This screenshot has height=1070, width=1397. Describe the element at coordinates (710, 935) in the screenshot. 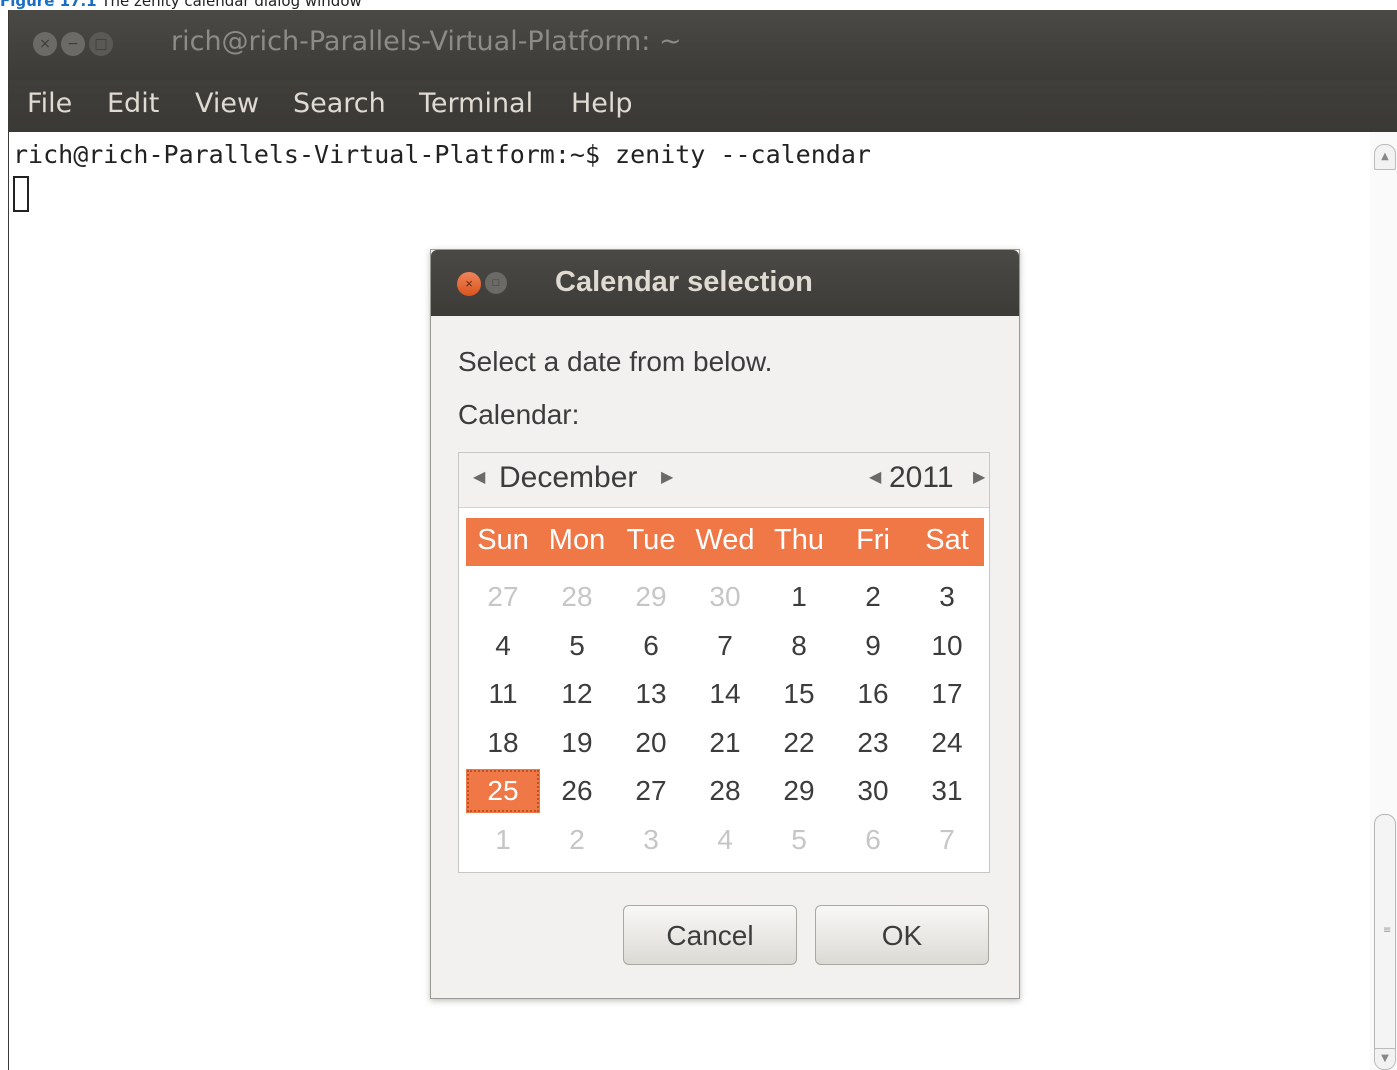

I see `cancel-button: Cancel` at that location.